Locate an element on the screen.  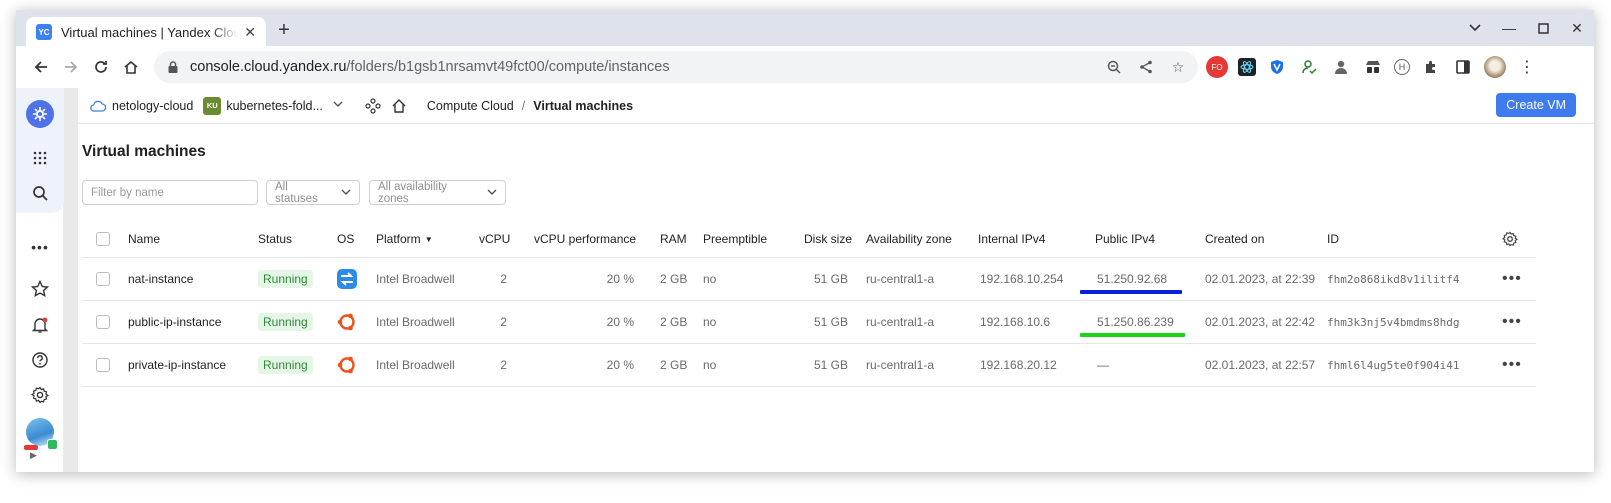
zone-filter-select: All availability zones is located at coordinates (437, 192).